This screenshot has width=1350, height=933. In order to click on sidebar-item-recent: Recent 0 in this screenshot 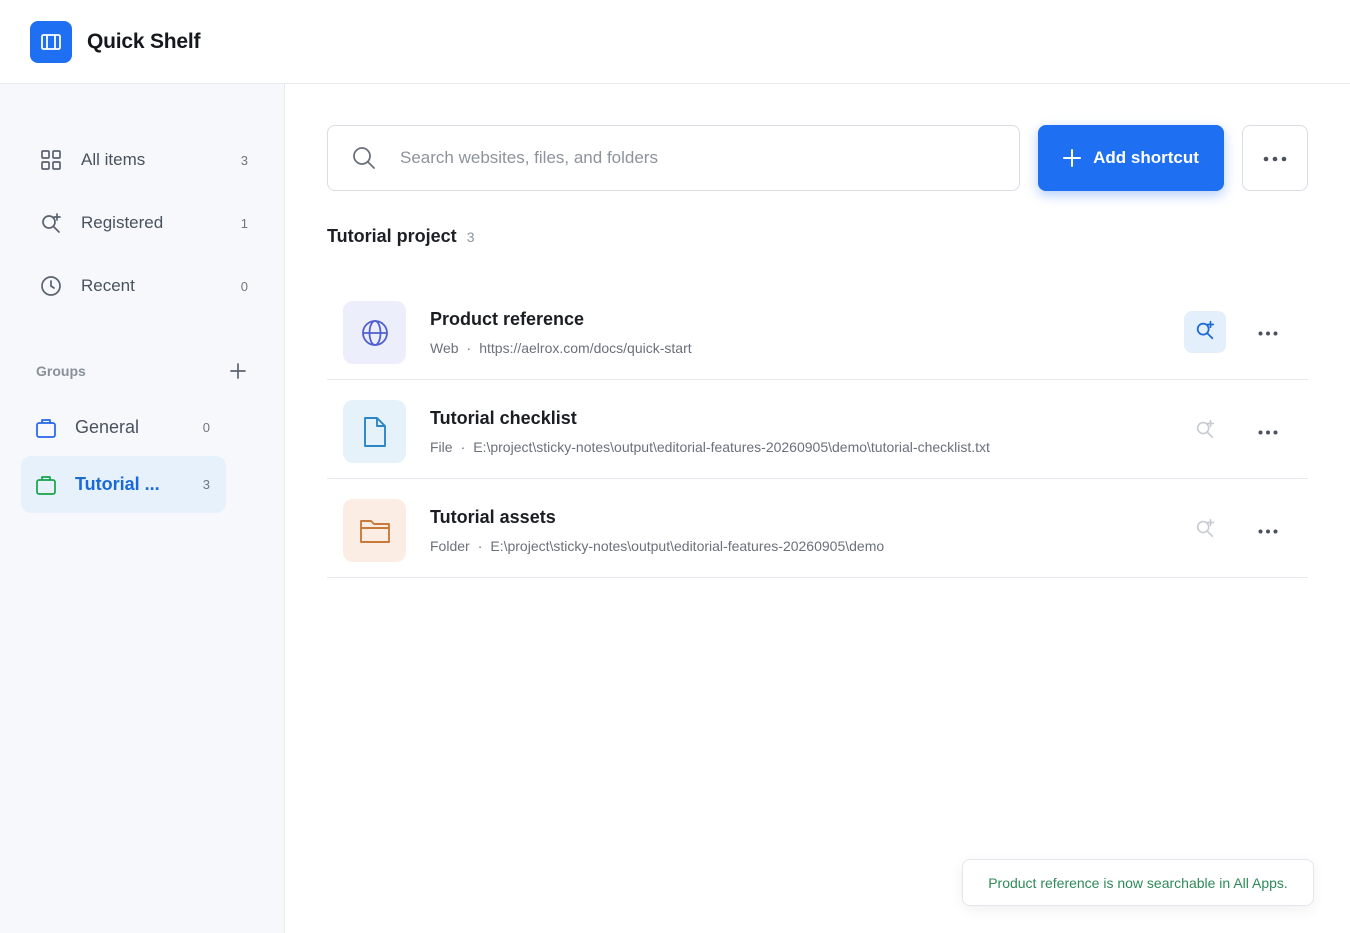, I will do `click(143, 286)`.